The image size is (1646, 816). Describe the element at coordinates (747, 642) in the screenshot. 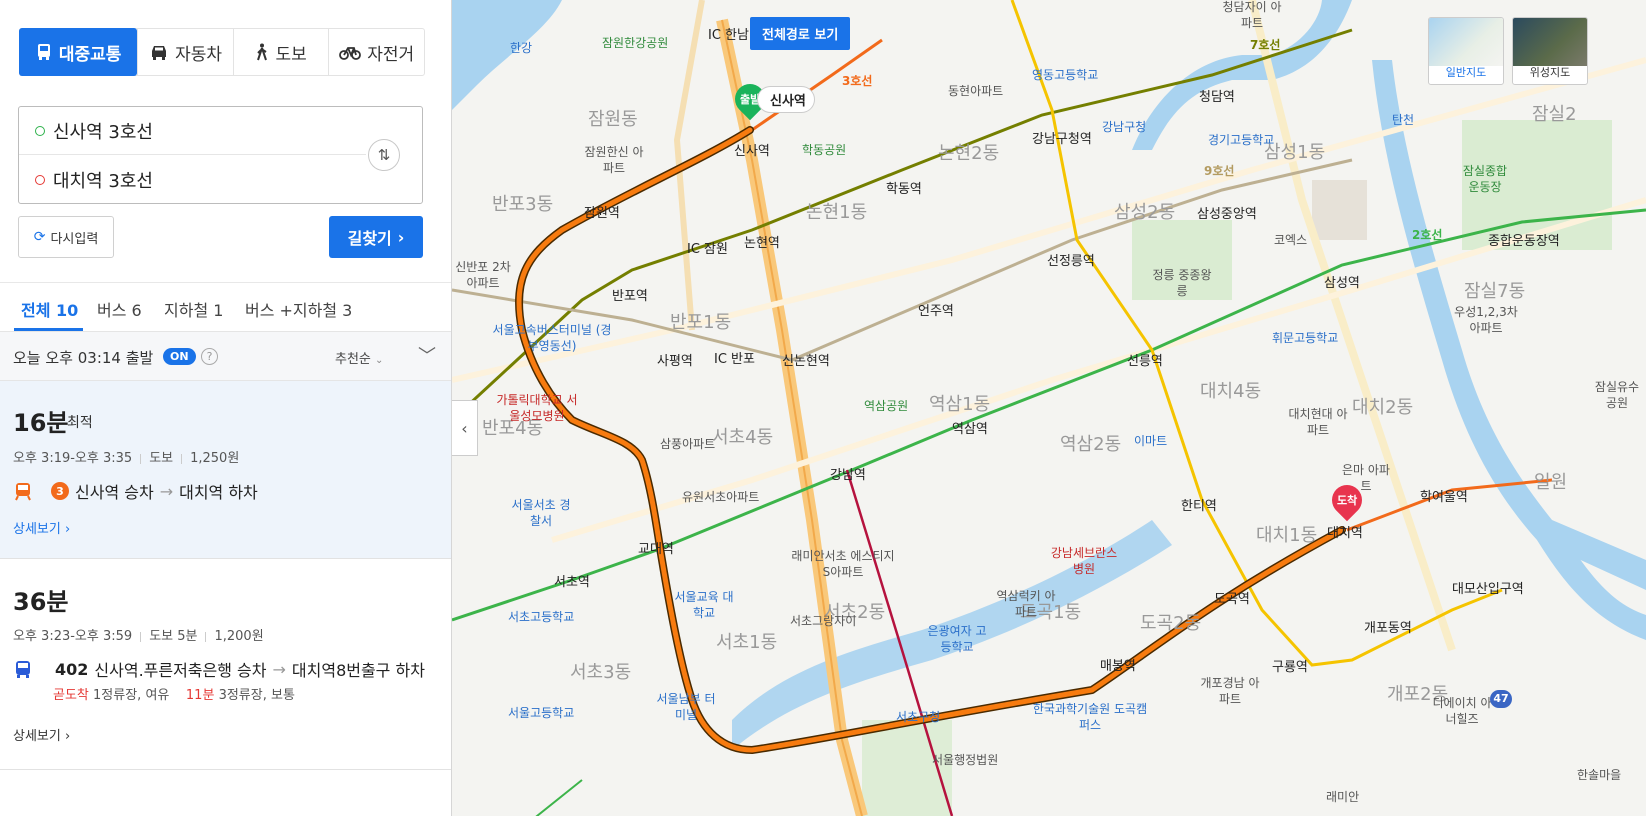

I see `dong-label: 서초1동` at that location.